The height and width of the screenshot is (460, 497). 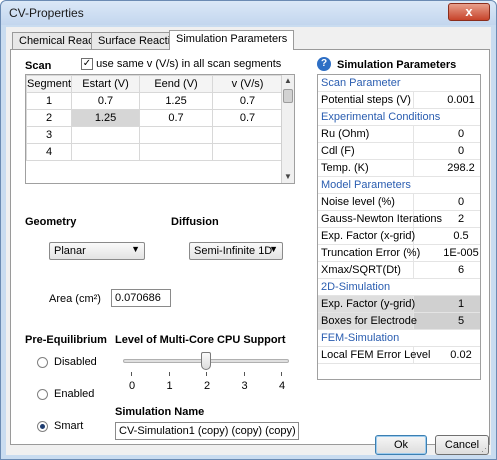 What do you see at coordinates (376, 355) in the screenshot?
I see `property-name: Local FEM Error Level` at bounding box center [376, 355].